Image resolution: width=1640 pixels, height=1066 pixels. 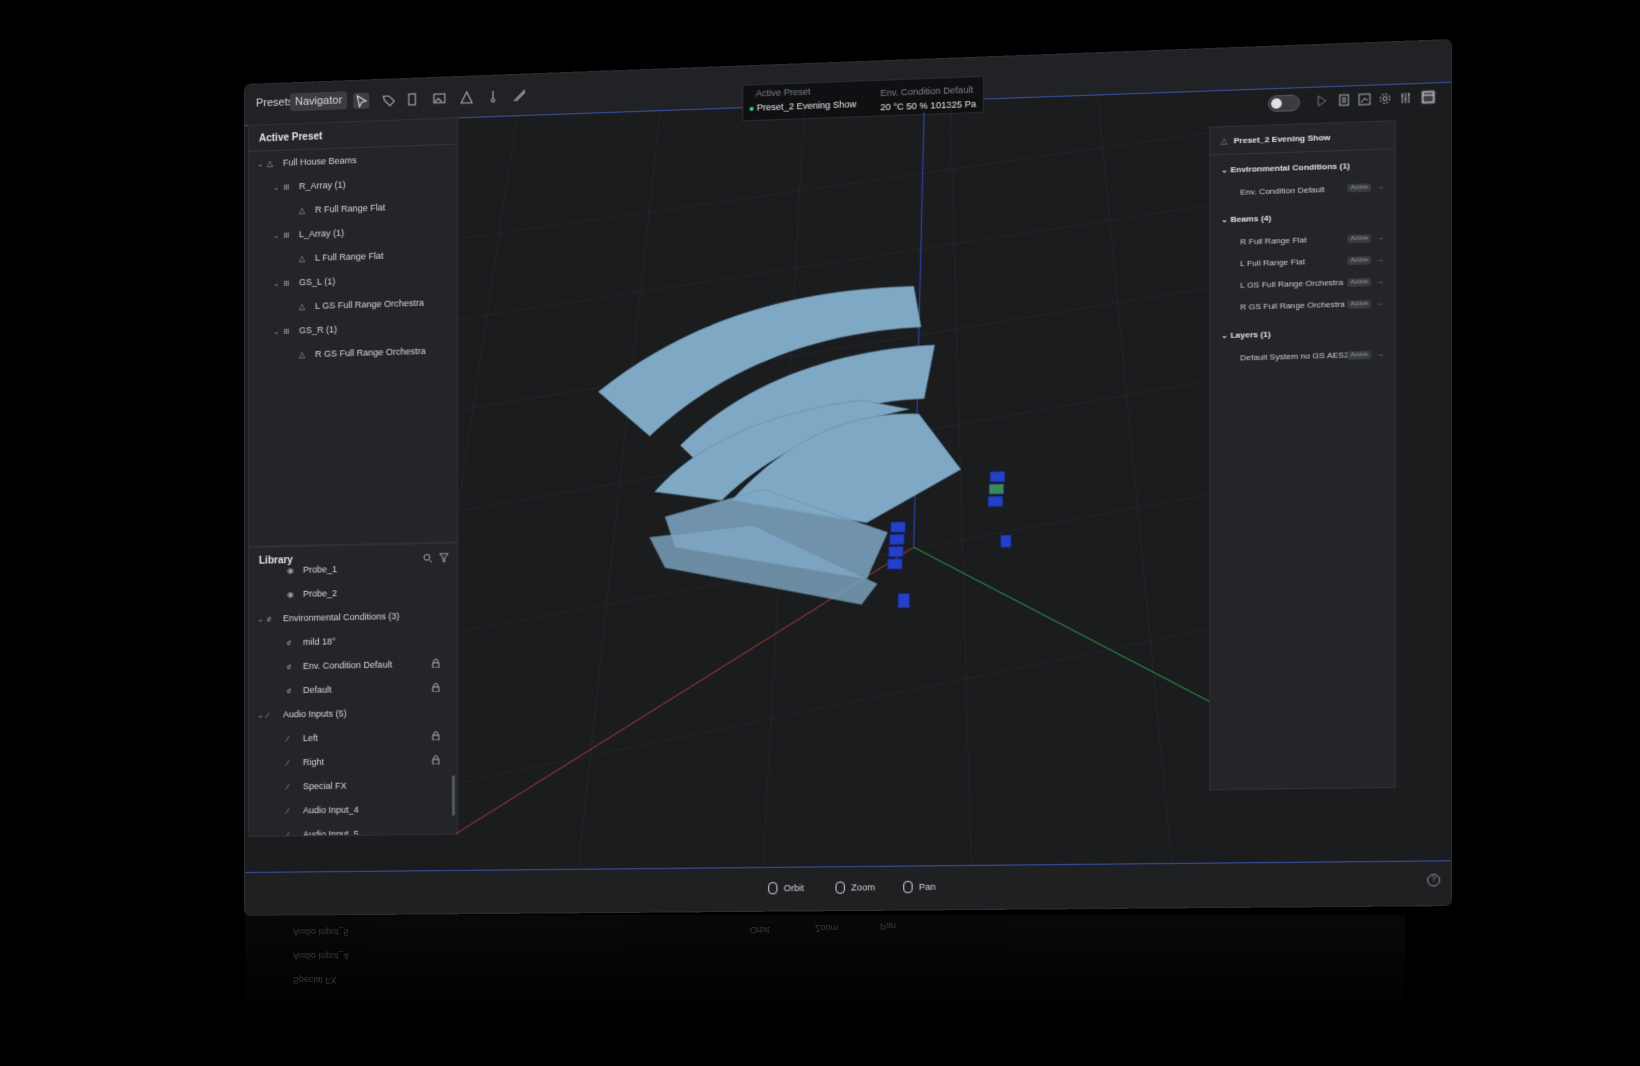 What do you see at coordinates (428, 555) in the screenshot?
I see `search-icon` at bounding box center [428, 555].